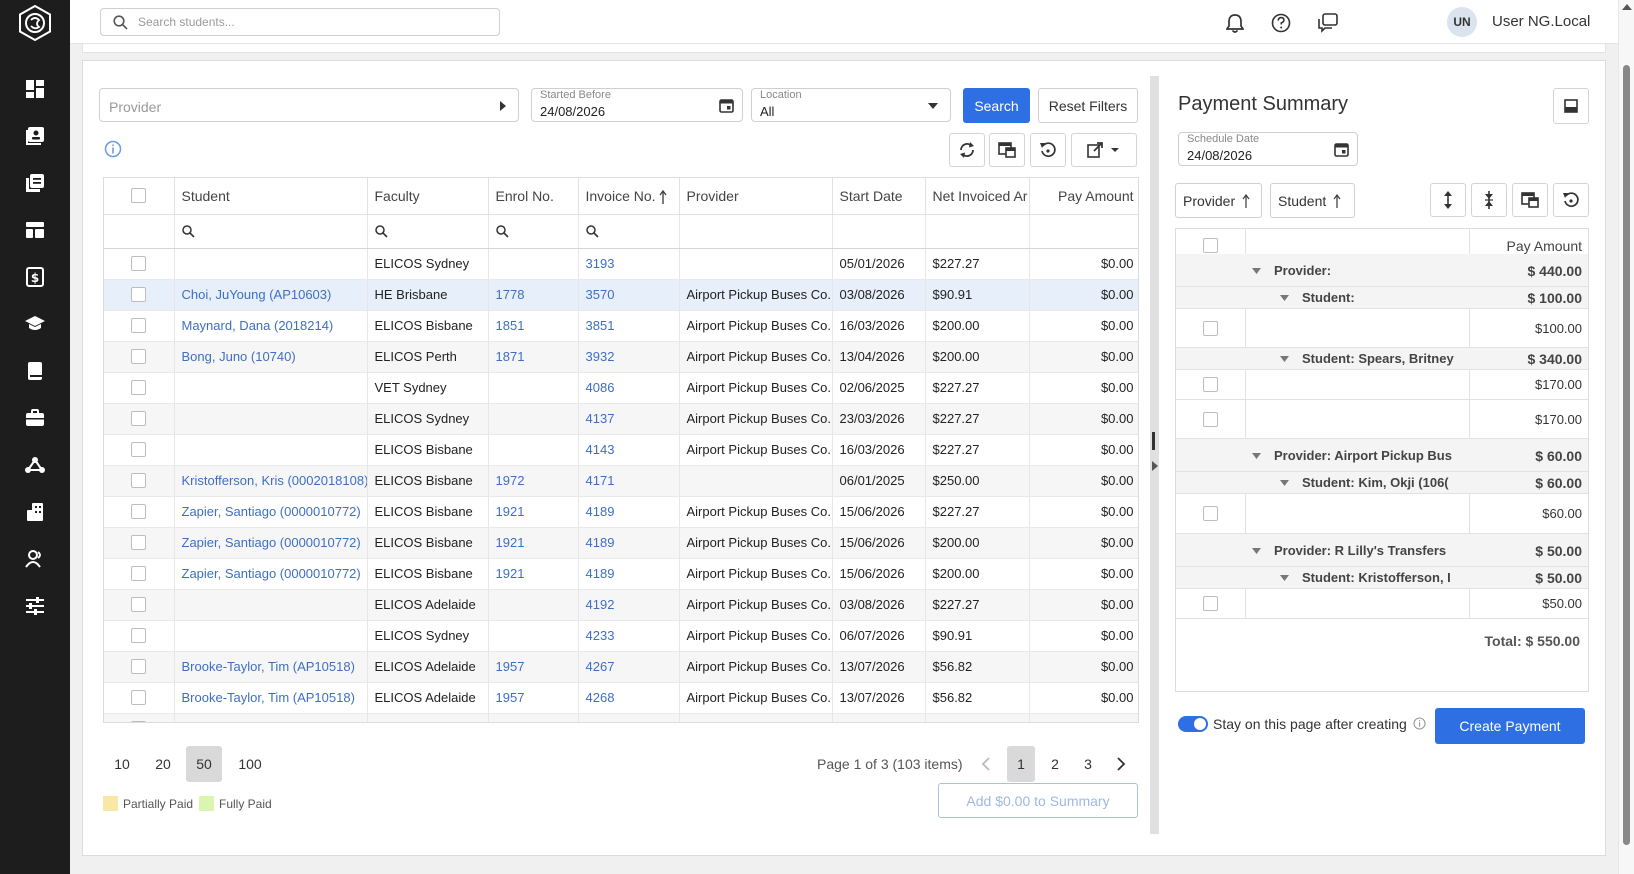 The height and width of the screenshot is (874, 1634). Describe the element at coordinates (1218, 200) in the screenshot. I see `group-provider-chip: Provider` at that location.